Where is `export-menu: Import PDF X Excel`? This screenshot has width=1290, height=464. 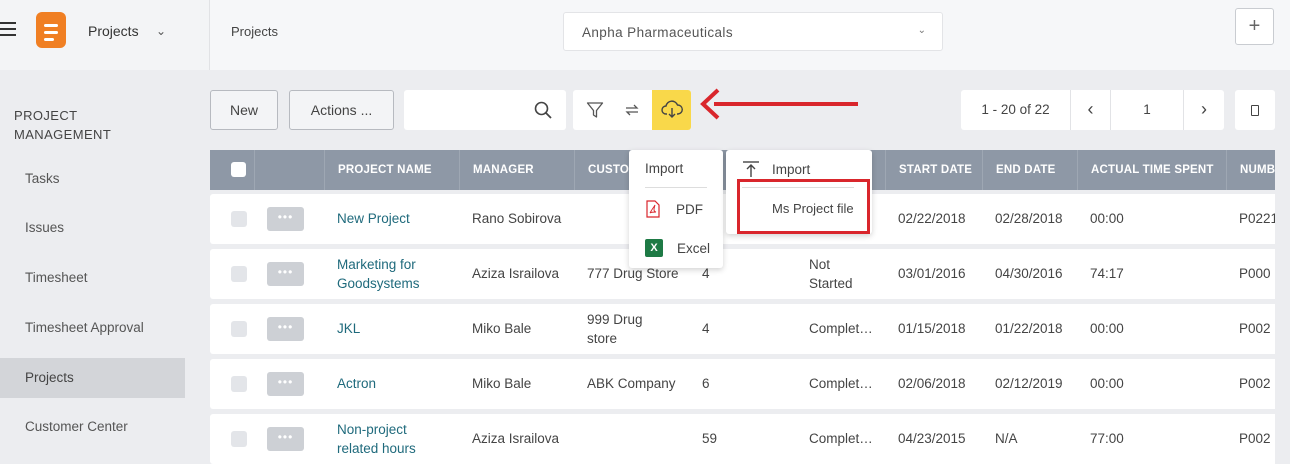 export-menu: Import PDF X Excel is located at coordinates (676, 209).